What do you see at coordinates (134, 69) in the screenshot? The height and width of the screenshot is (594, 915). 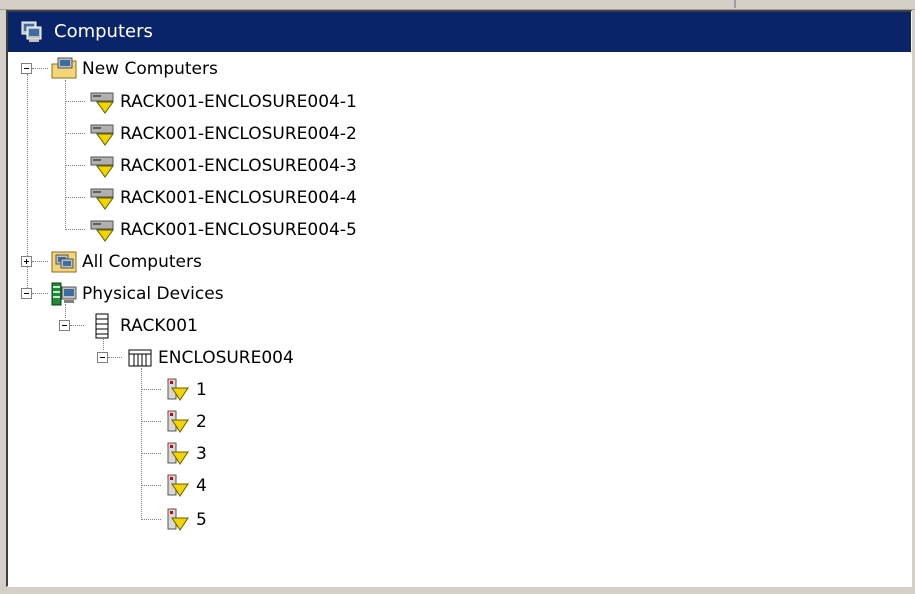 I see `tree-node-new-computers: New Computers` at bounding box center [134, 69].